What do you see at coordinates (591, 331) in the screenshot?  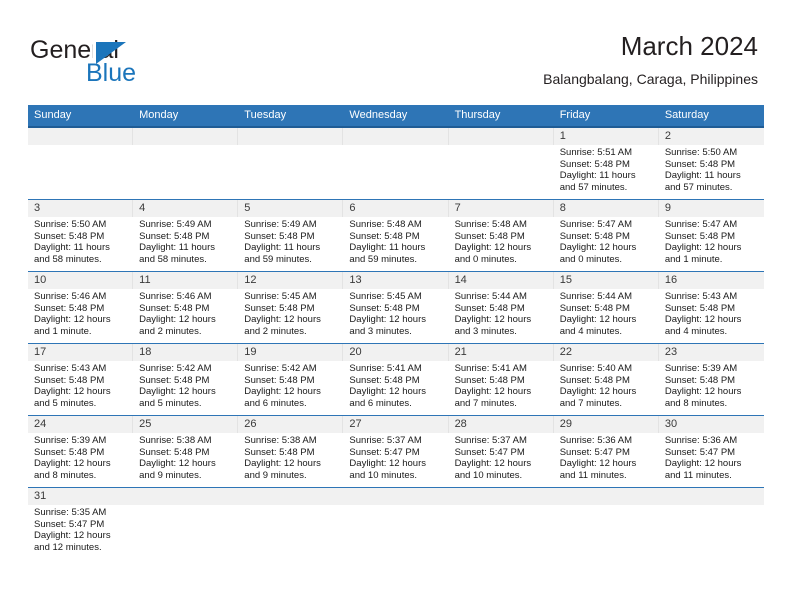 I see `daylight-text-2: and 4 minutes.` at bounding box center [591, 331].